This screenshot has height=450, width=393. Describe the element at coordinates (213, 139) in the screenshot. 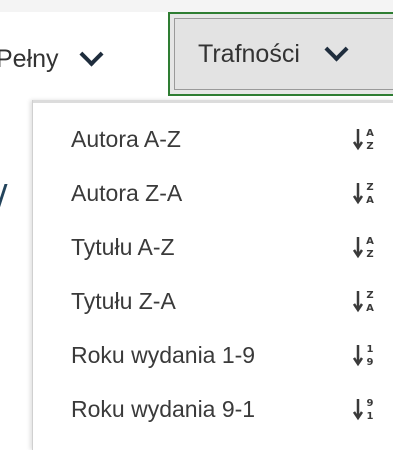

I see `sort-option-author-asc: Autora A-Z A Z` at that location.